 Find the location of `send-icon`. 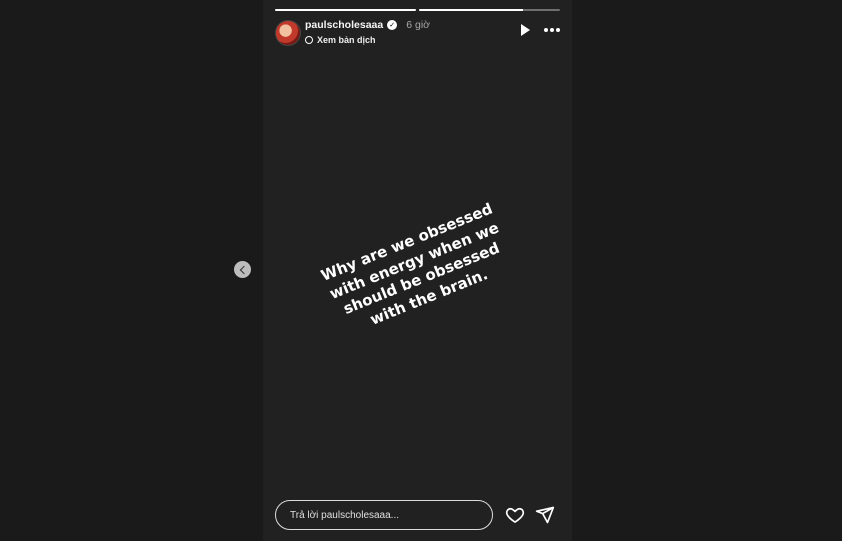

send-icon is located at coordinates (545, 515).